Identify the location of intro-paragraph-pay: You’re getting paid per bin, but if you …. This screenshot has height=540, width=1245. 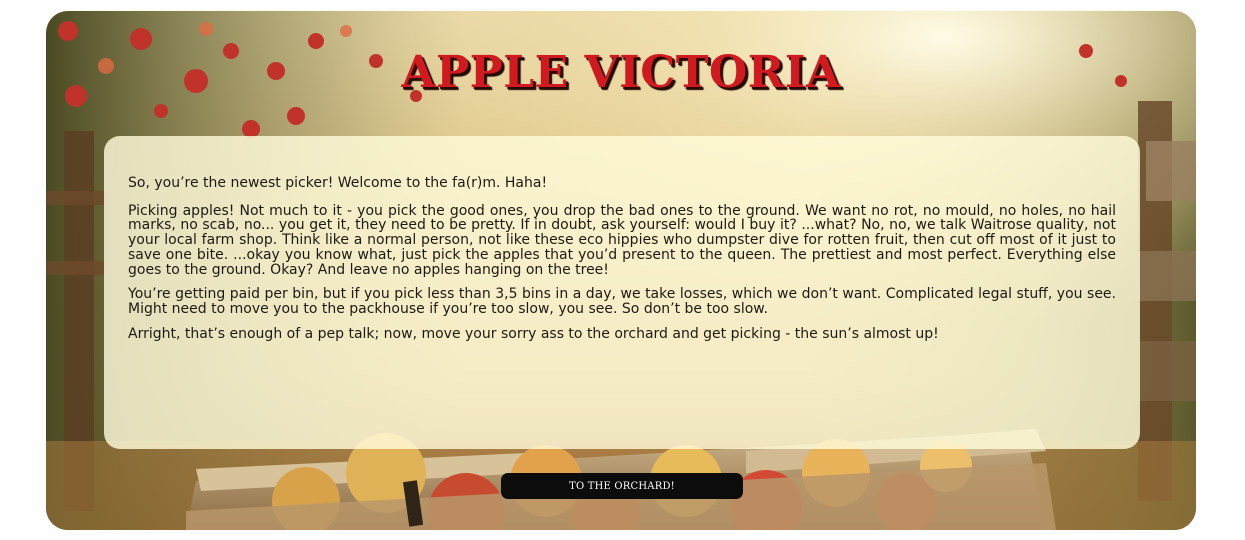
(622, 301).